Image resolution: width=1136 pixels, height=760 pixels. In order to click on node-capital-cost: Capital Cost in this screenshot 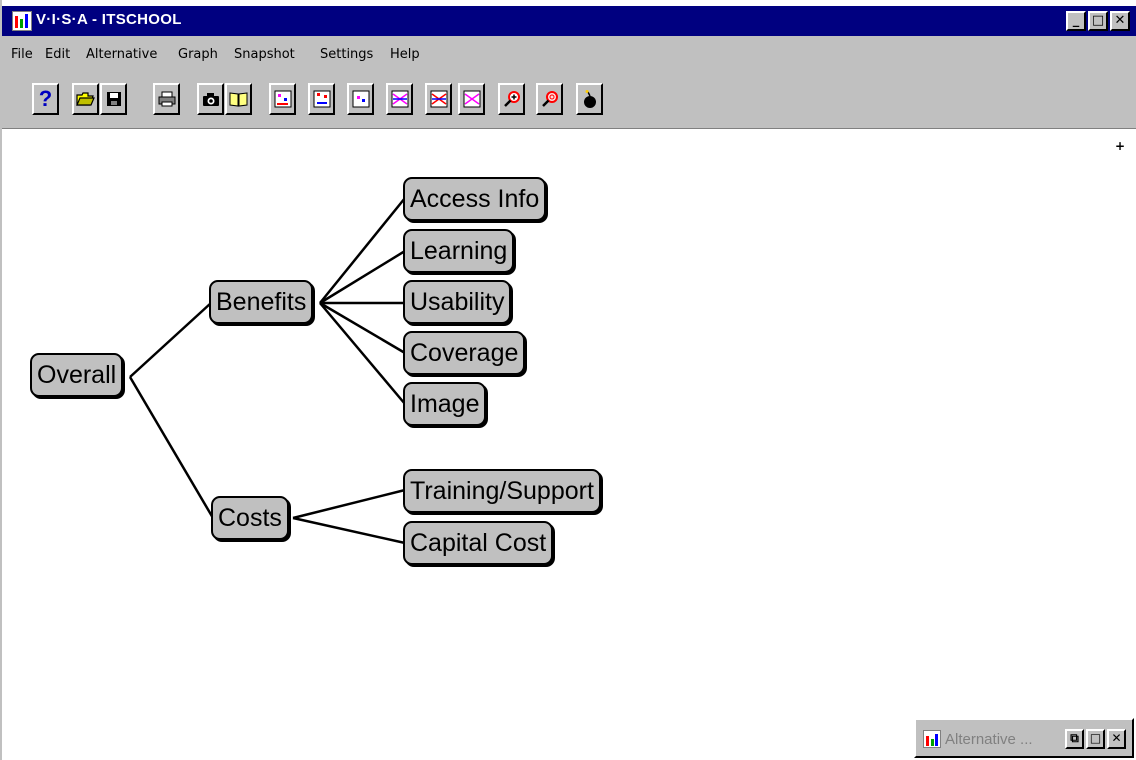, I will do `click(478, 543)`.